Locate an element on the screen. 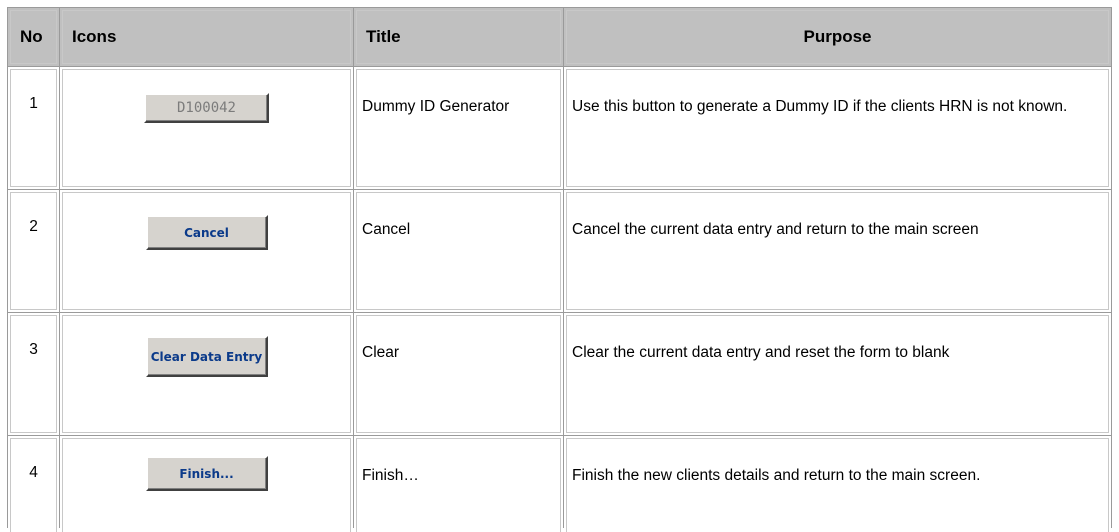  cancel-button: Cancel is located at coordinates (206, 232).